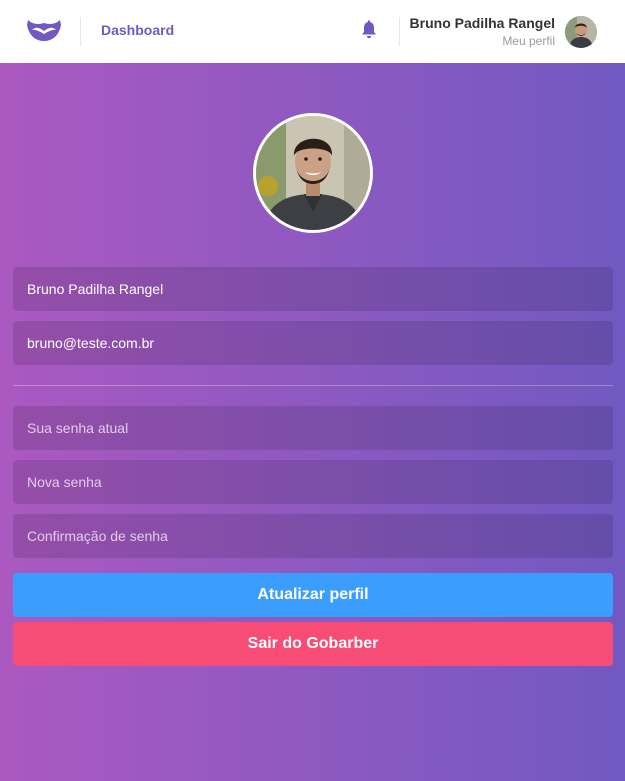 The width and height of the screenshot is (625, 781). I want to click on form-divider, so click(313, 385).